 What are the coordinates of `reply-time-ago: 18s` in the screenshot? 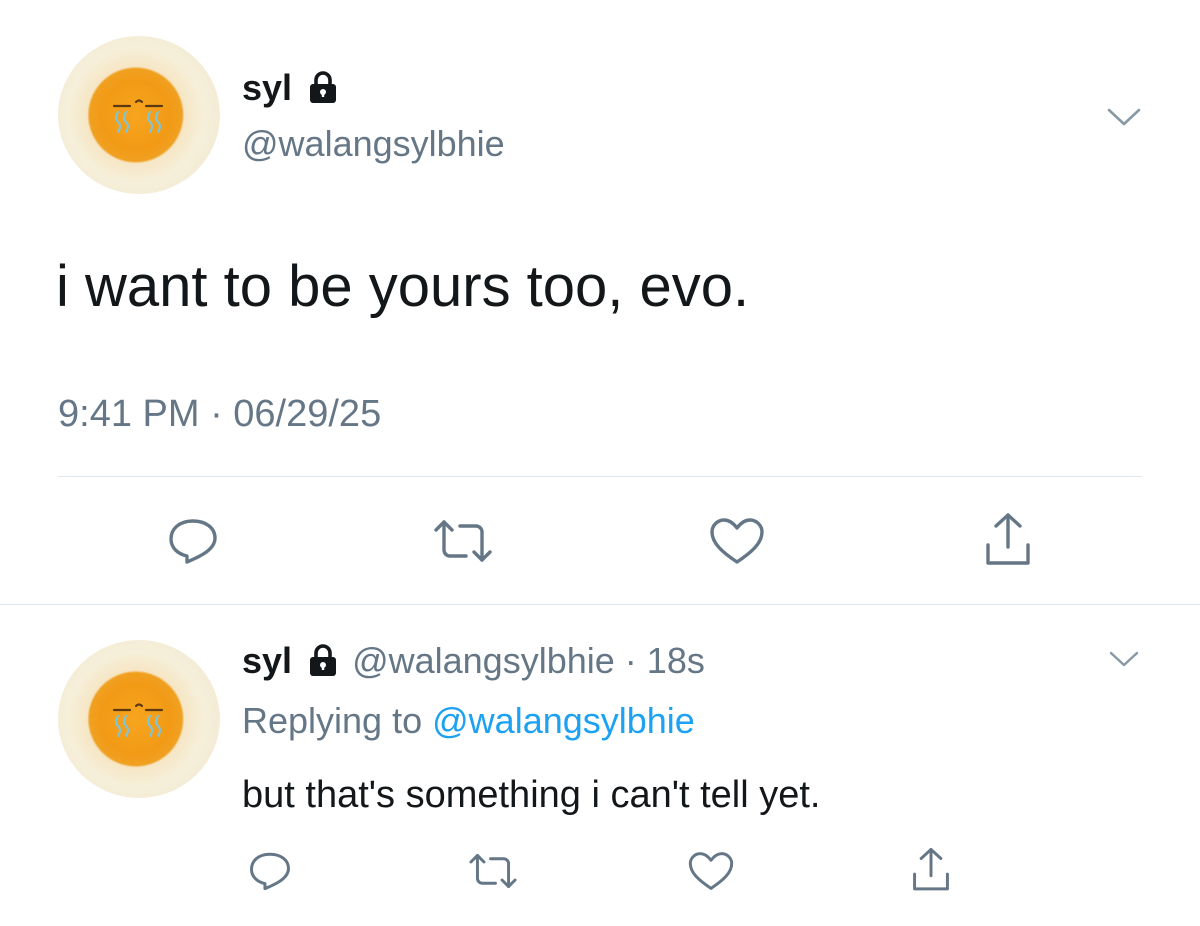 It's located at (676, 660).